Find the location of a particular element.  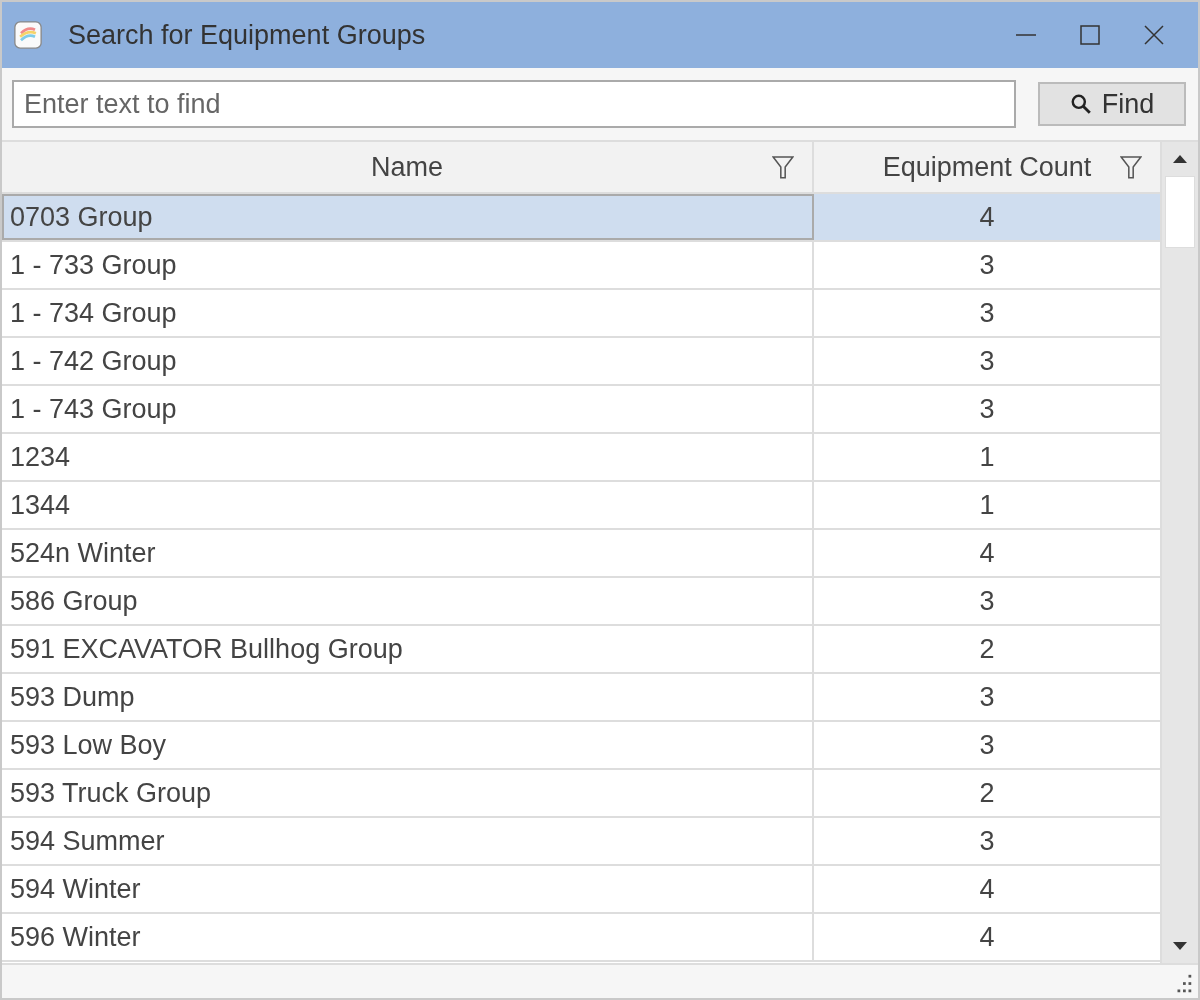

table-row: 596 Winter 4 is located at coordinates (581, 938).